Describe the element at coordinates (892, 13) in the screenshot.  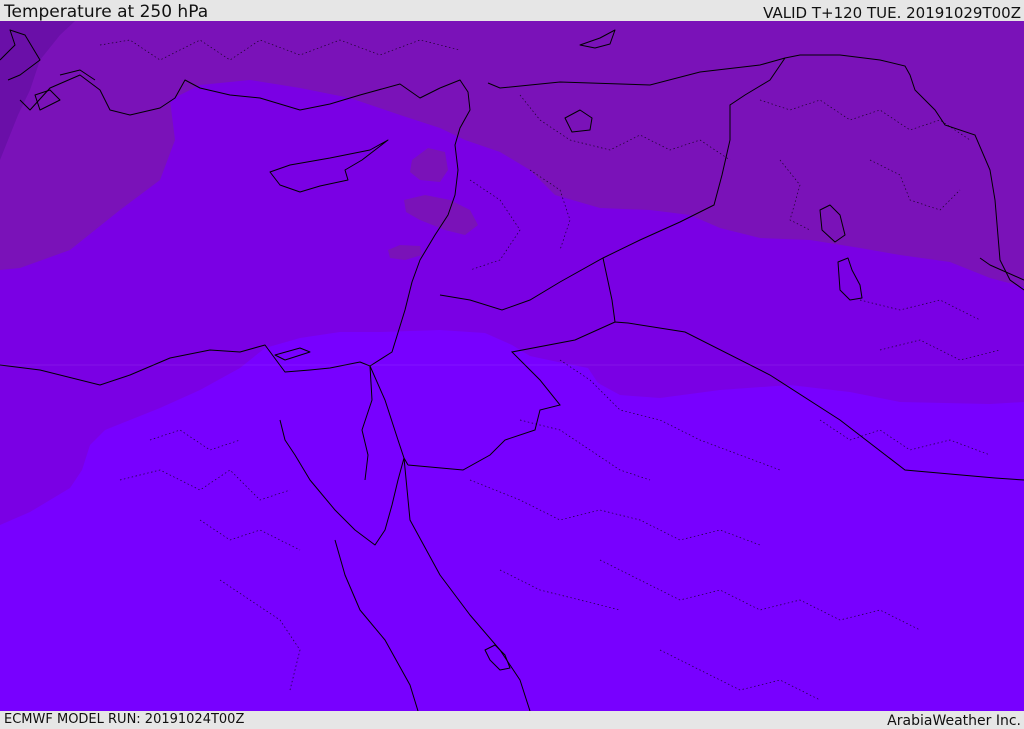
I see `valid-time-label: VALID T+120 TUE. 20191029T00Z` at that location.